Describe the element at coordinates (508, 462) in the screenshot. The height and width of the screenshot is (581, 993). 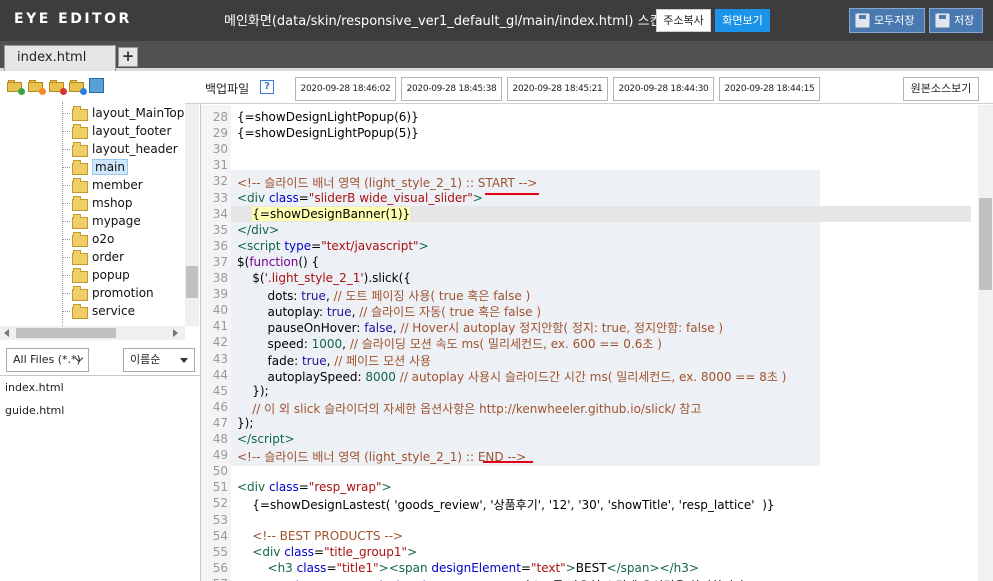
I see `end-underline-mark` at that location.